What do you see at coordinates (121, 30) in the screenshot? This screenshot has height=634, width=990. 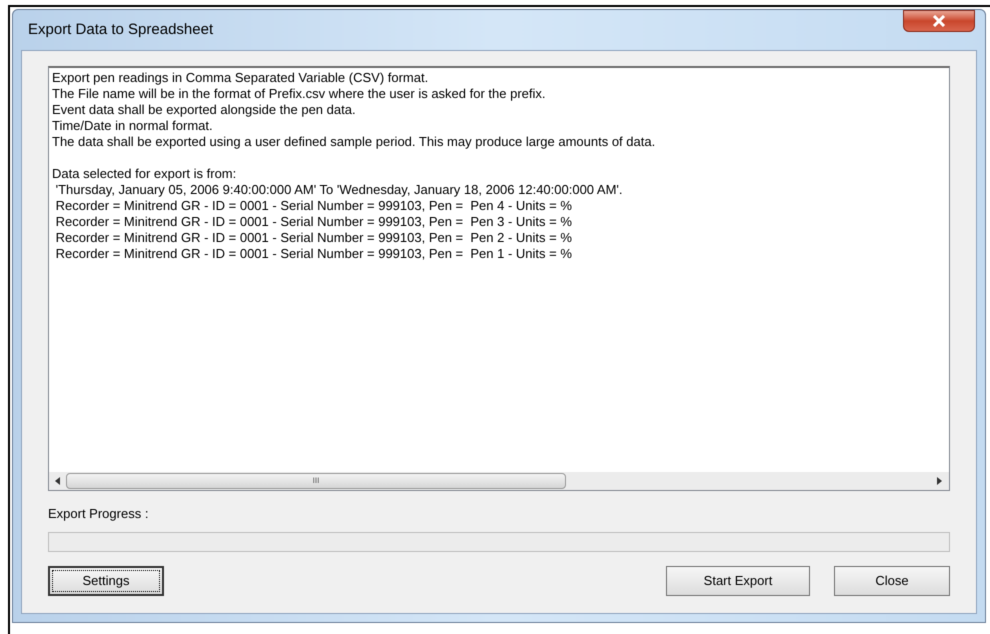 I see `window-title: Export Data to Spreadsheet` at bounding box center [121, 30].